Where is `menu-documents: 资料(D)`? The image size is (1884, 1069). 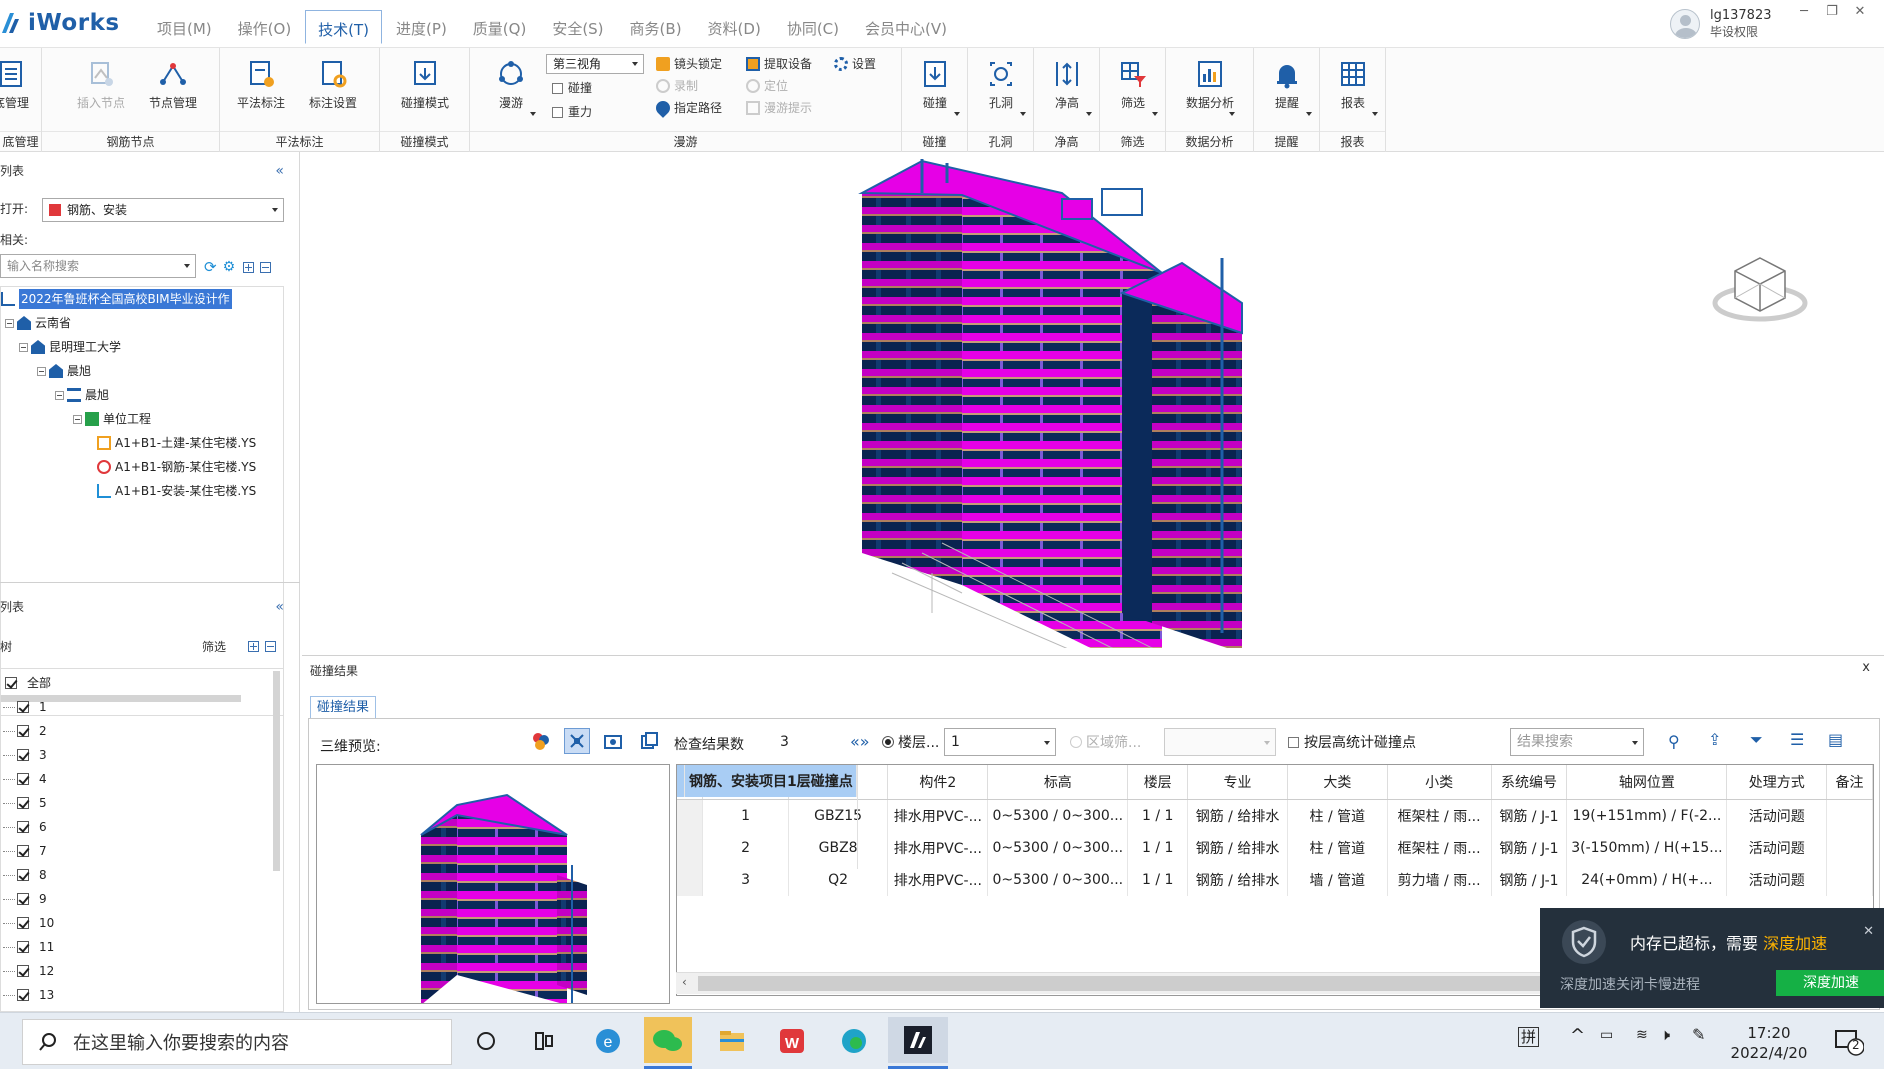 menu-documents: 资料(D) is located at coordinates (734, 29).